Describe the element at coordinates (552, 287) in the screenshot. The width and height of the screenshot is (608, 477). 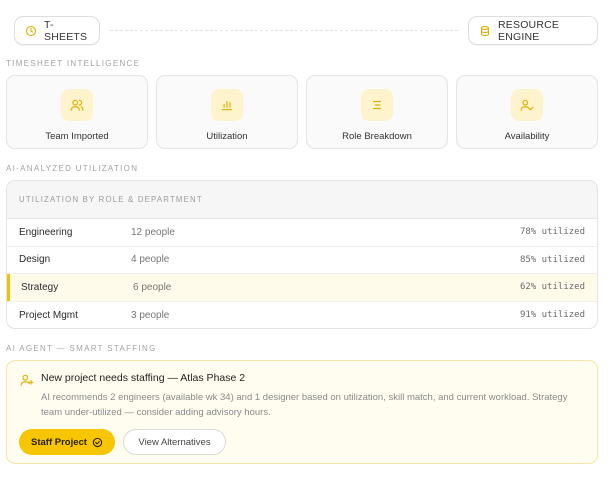
I see `utilization-value: 62% utilized` at that location.